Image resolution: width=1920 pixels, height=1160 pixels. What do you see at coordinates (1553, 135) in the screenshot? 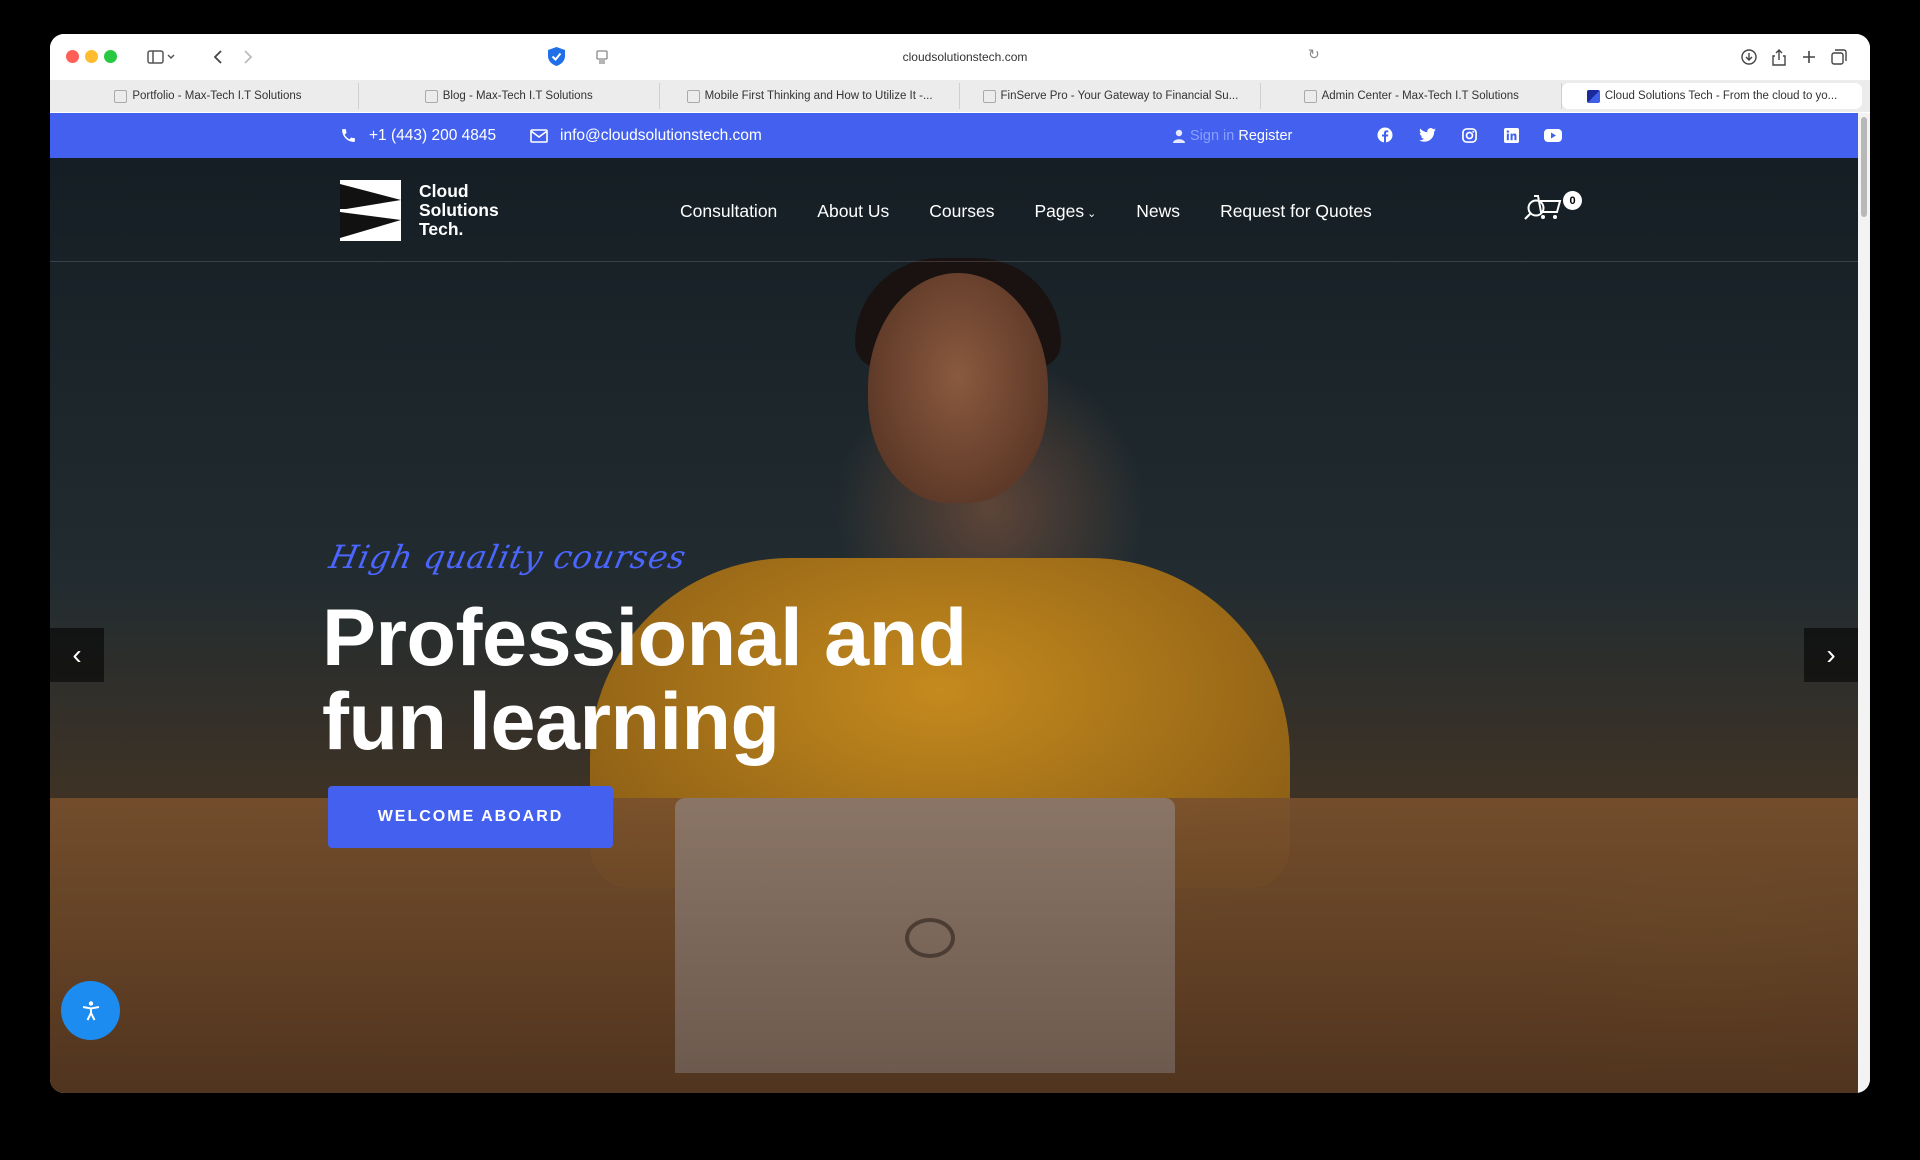
I see `youtube-icon` at bounding box center [1553, 135].